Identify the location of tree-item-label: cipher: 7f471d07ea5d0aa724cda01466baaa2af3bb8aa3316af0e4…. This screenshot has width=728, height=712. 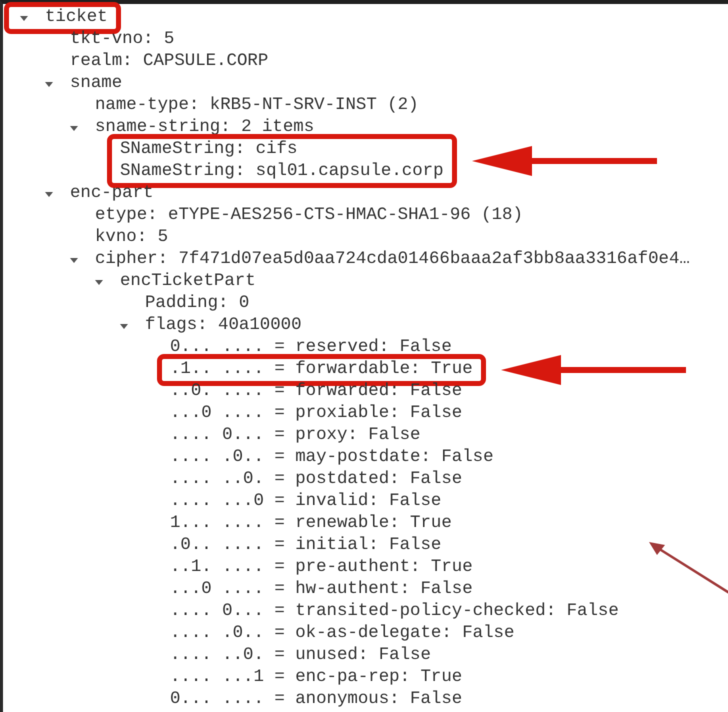
(392, 260).